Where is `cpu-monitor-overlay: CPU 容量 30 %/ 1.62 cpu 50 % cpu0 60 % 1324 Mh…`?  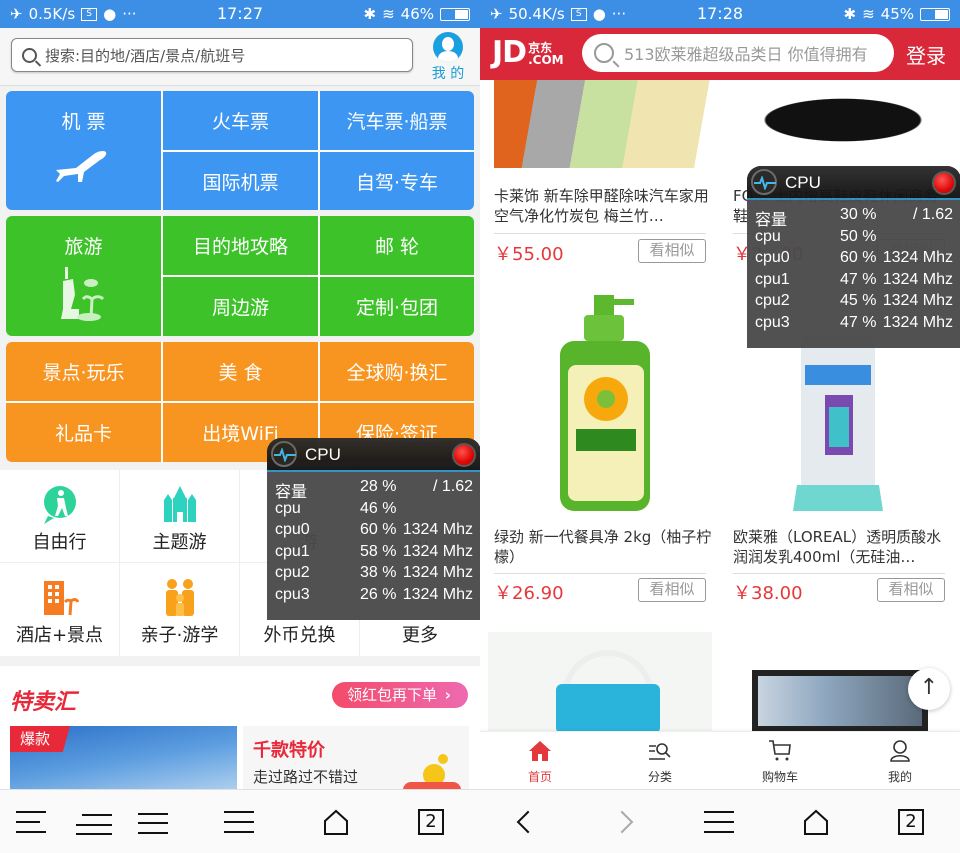 cpu-monitor-overlay: CPU 容量 30 %/ 1.62 cpu 50 % cpu0 60 % 1324 Mh… is located at coordinates (853, 257).